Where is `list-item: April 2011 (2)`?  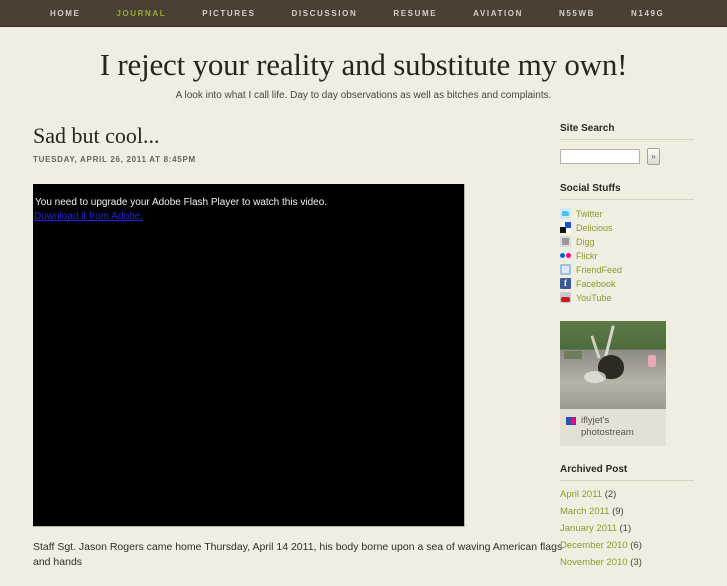
list-item: April 2011 (2) is located at coordinates (627, 494).